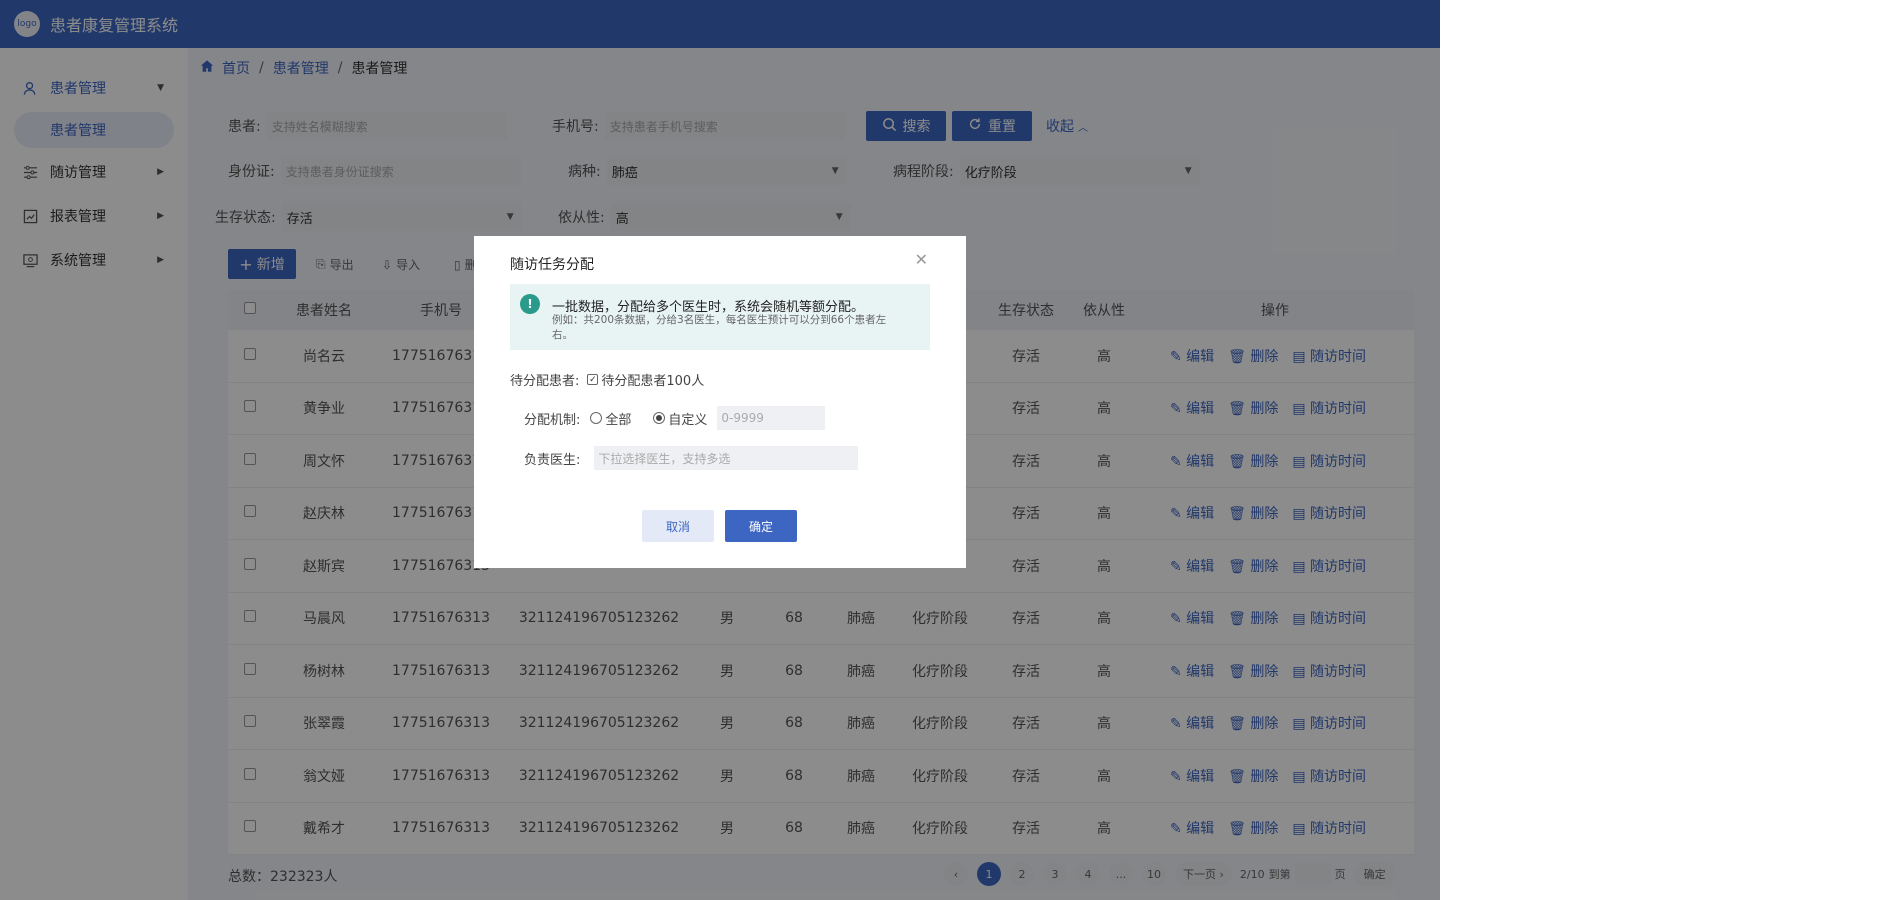 This screenshot has height=900, width=1900. I want to click on confirm-button: 确定, so click(761, 526).